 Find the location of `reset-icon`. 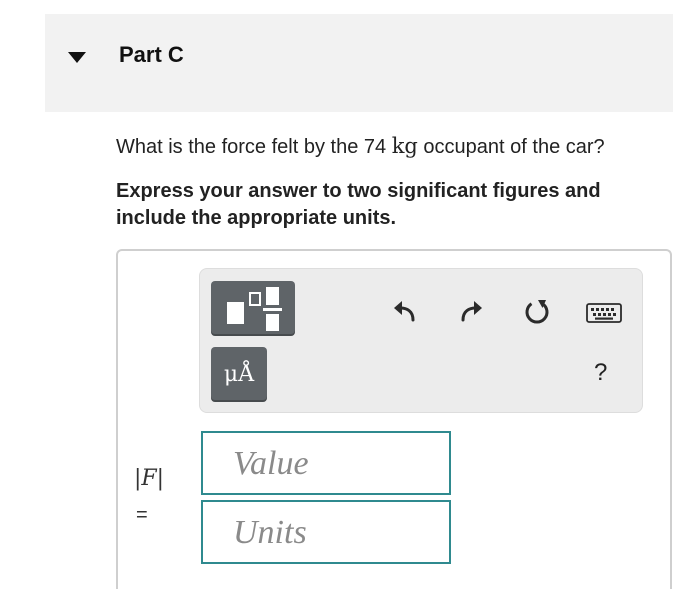

reset-icon is located at coordinates (537, 312).